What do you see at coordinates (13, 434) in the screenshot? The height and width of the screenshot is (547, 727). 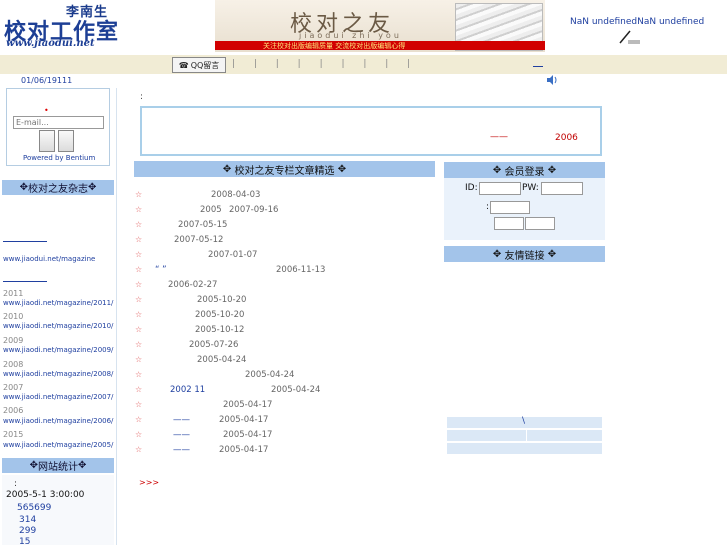 I see `magazine-year: 2015` at bounding box center [13, 434].